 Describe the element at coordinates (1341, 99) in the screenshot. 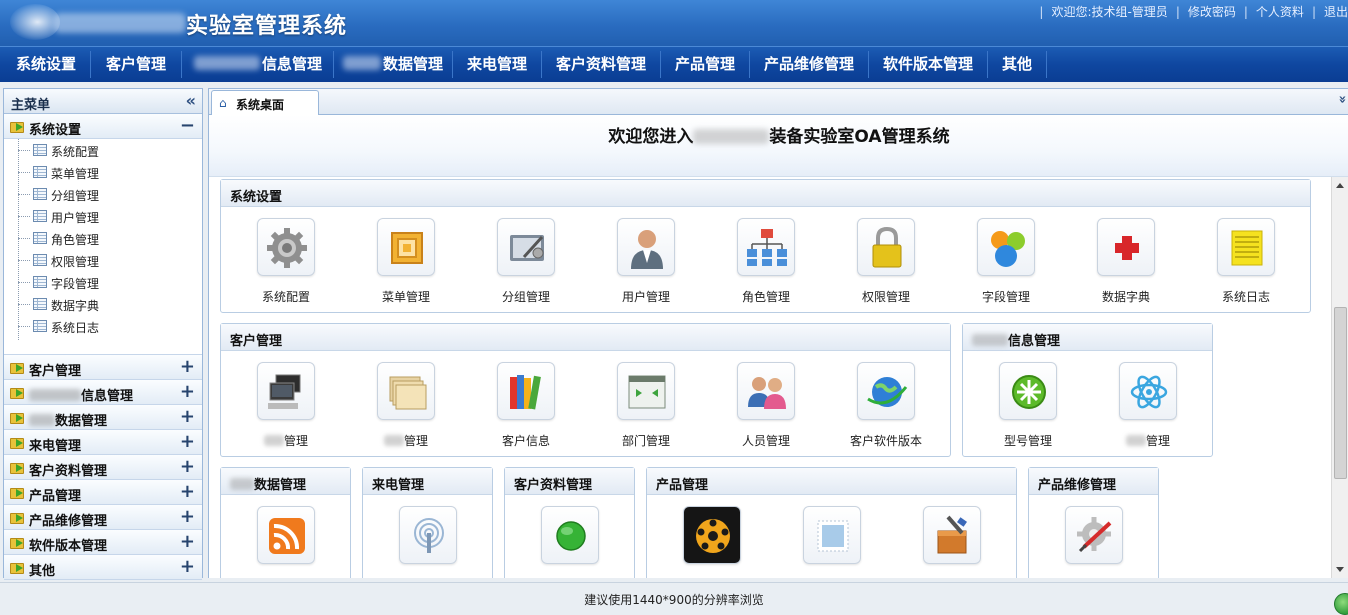

I see `tab-more-icon: »` at that location.